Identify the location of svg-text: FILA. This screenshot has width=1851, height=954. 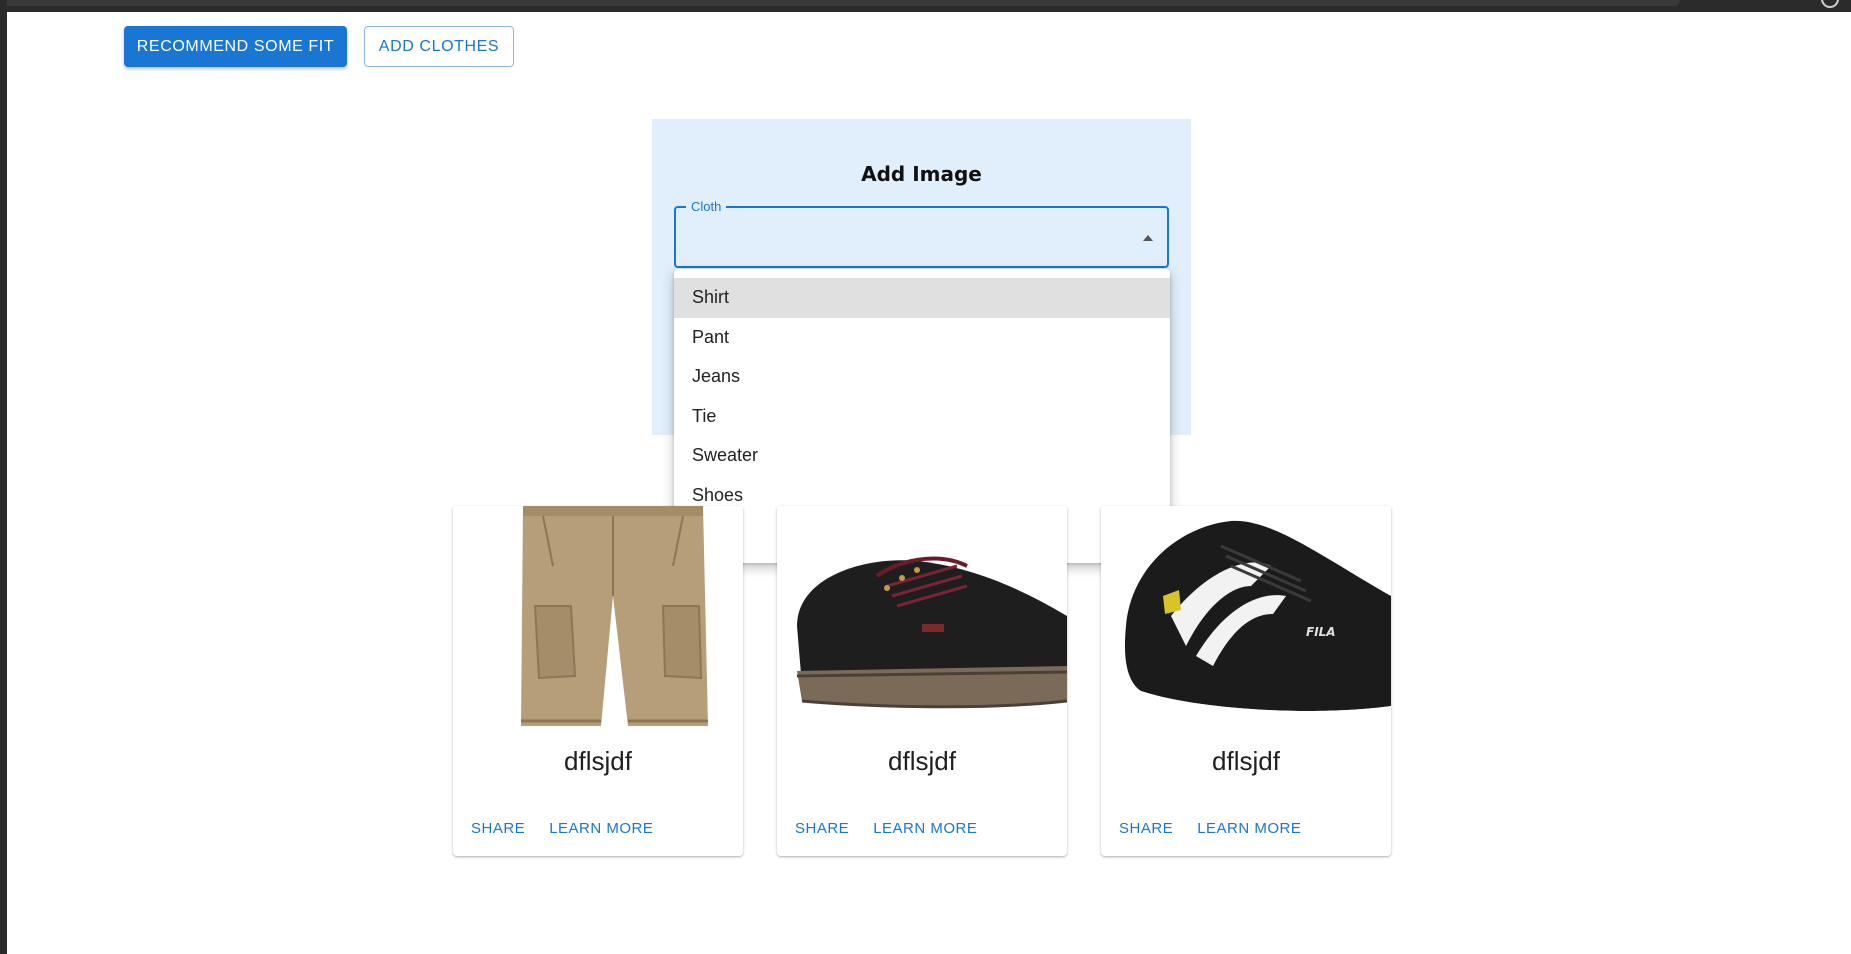
(1321, 632).